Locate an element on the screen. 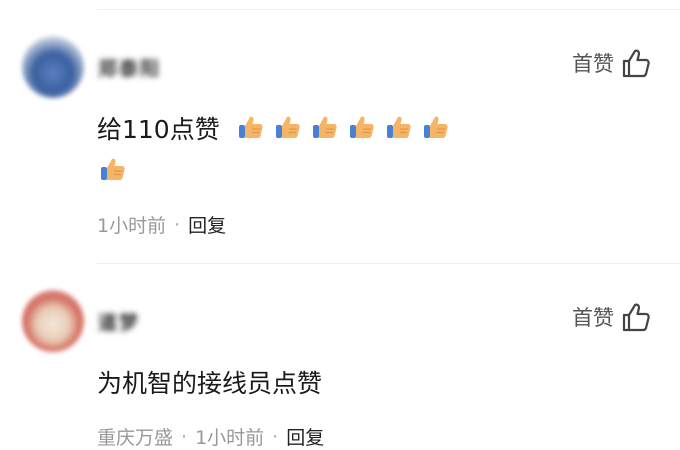  reply-button: 回复 is located at coordinates (207, 224).